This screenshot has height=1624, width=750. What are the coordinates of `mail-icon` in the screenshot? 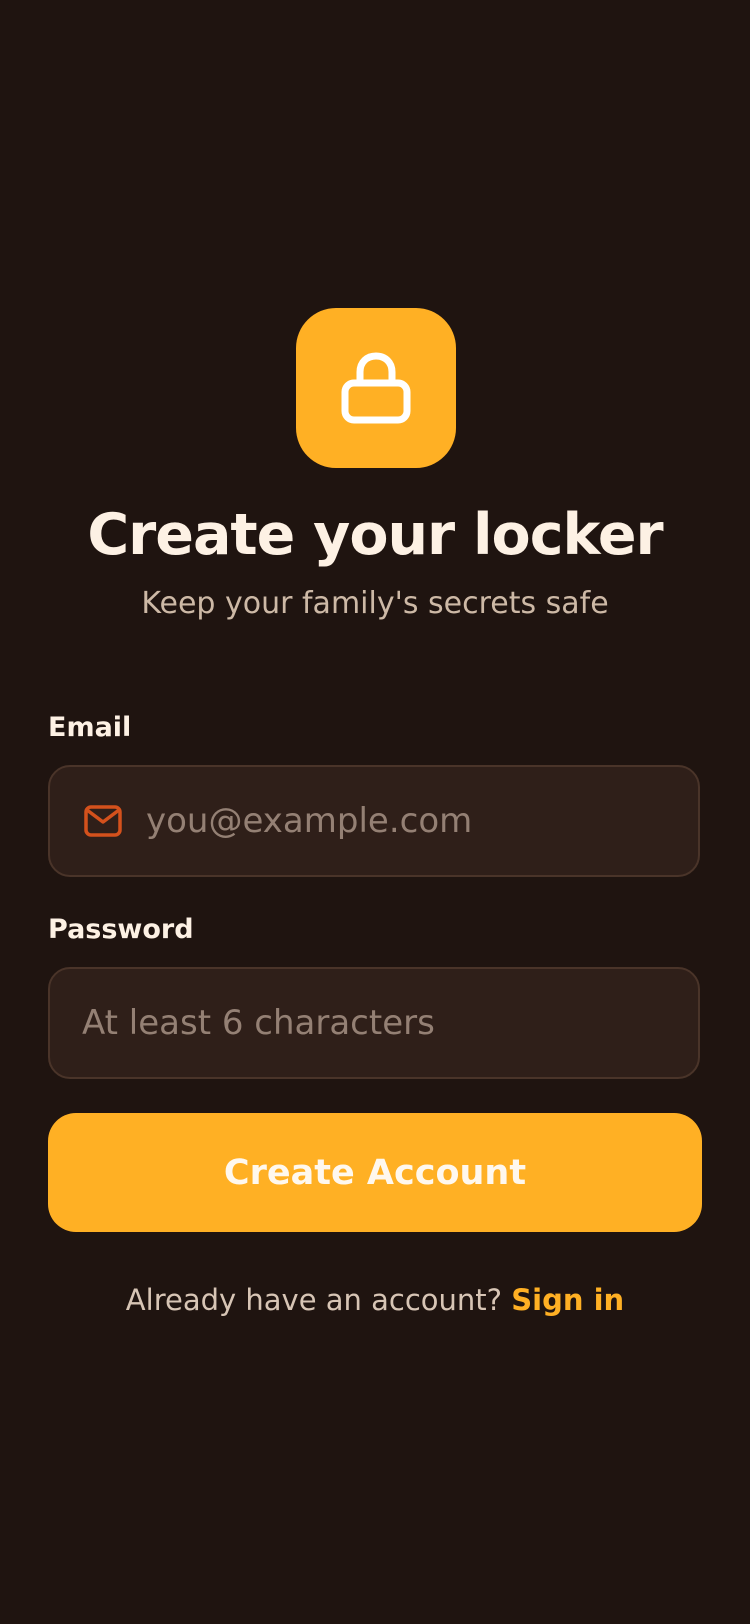 It's located at (103, 821).